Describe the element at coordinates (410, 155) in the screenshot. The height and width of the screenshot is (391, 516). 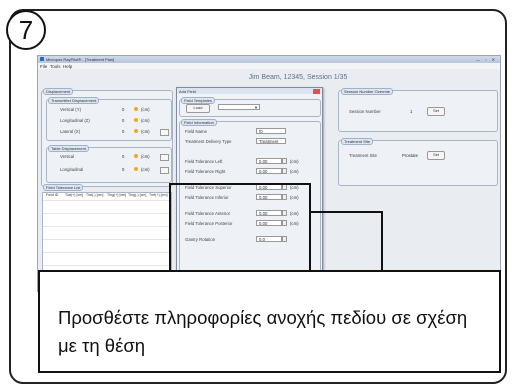
I see `treatment-site-value: Prostate` at that location.